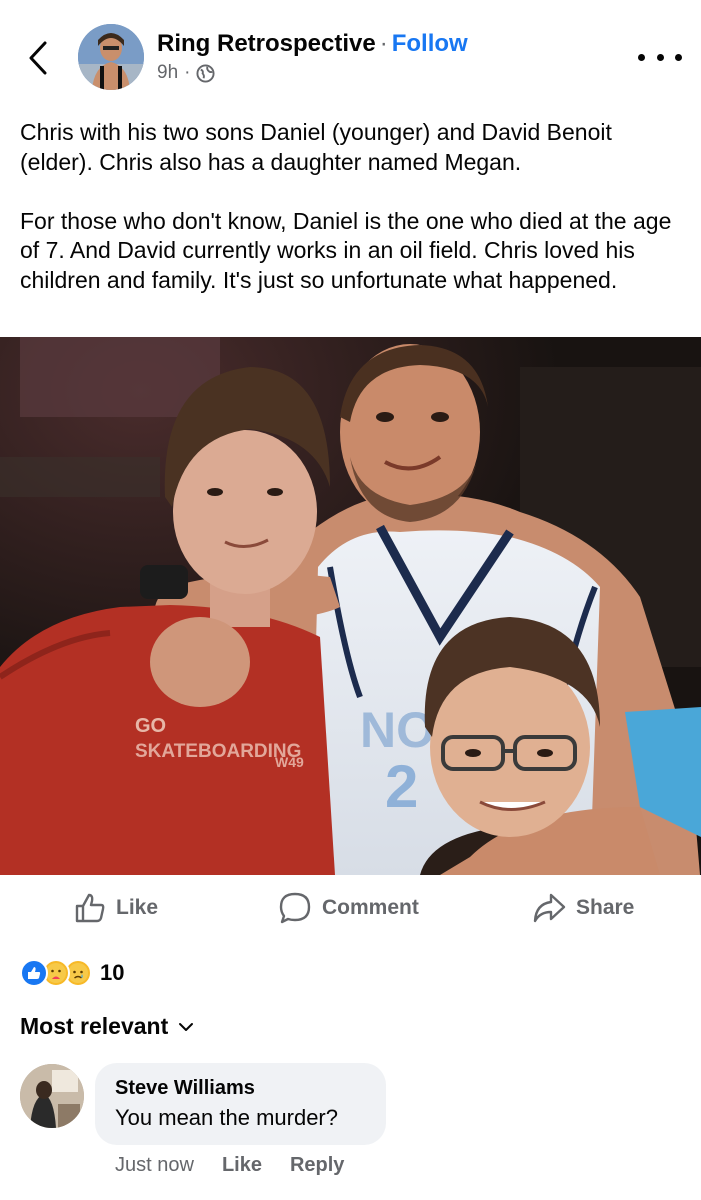  What do you see at coordinates (549, 908) in the screenshot?
I see `share-arrow-icon` at bounding box center [549, 908].